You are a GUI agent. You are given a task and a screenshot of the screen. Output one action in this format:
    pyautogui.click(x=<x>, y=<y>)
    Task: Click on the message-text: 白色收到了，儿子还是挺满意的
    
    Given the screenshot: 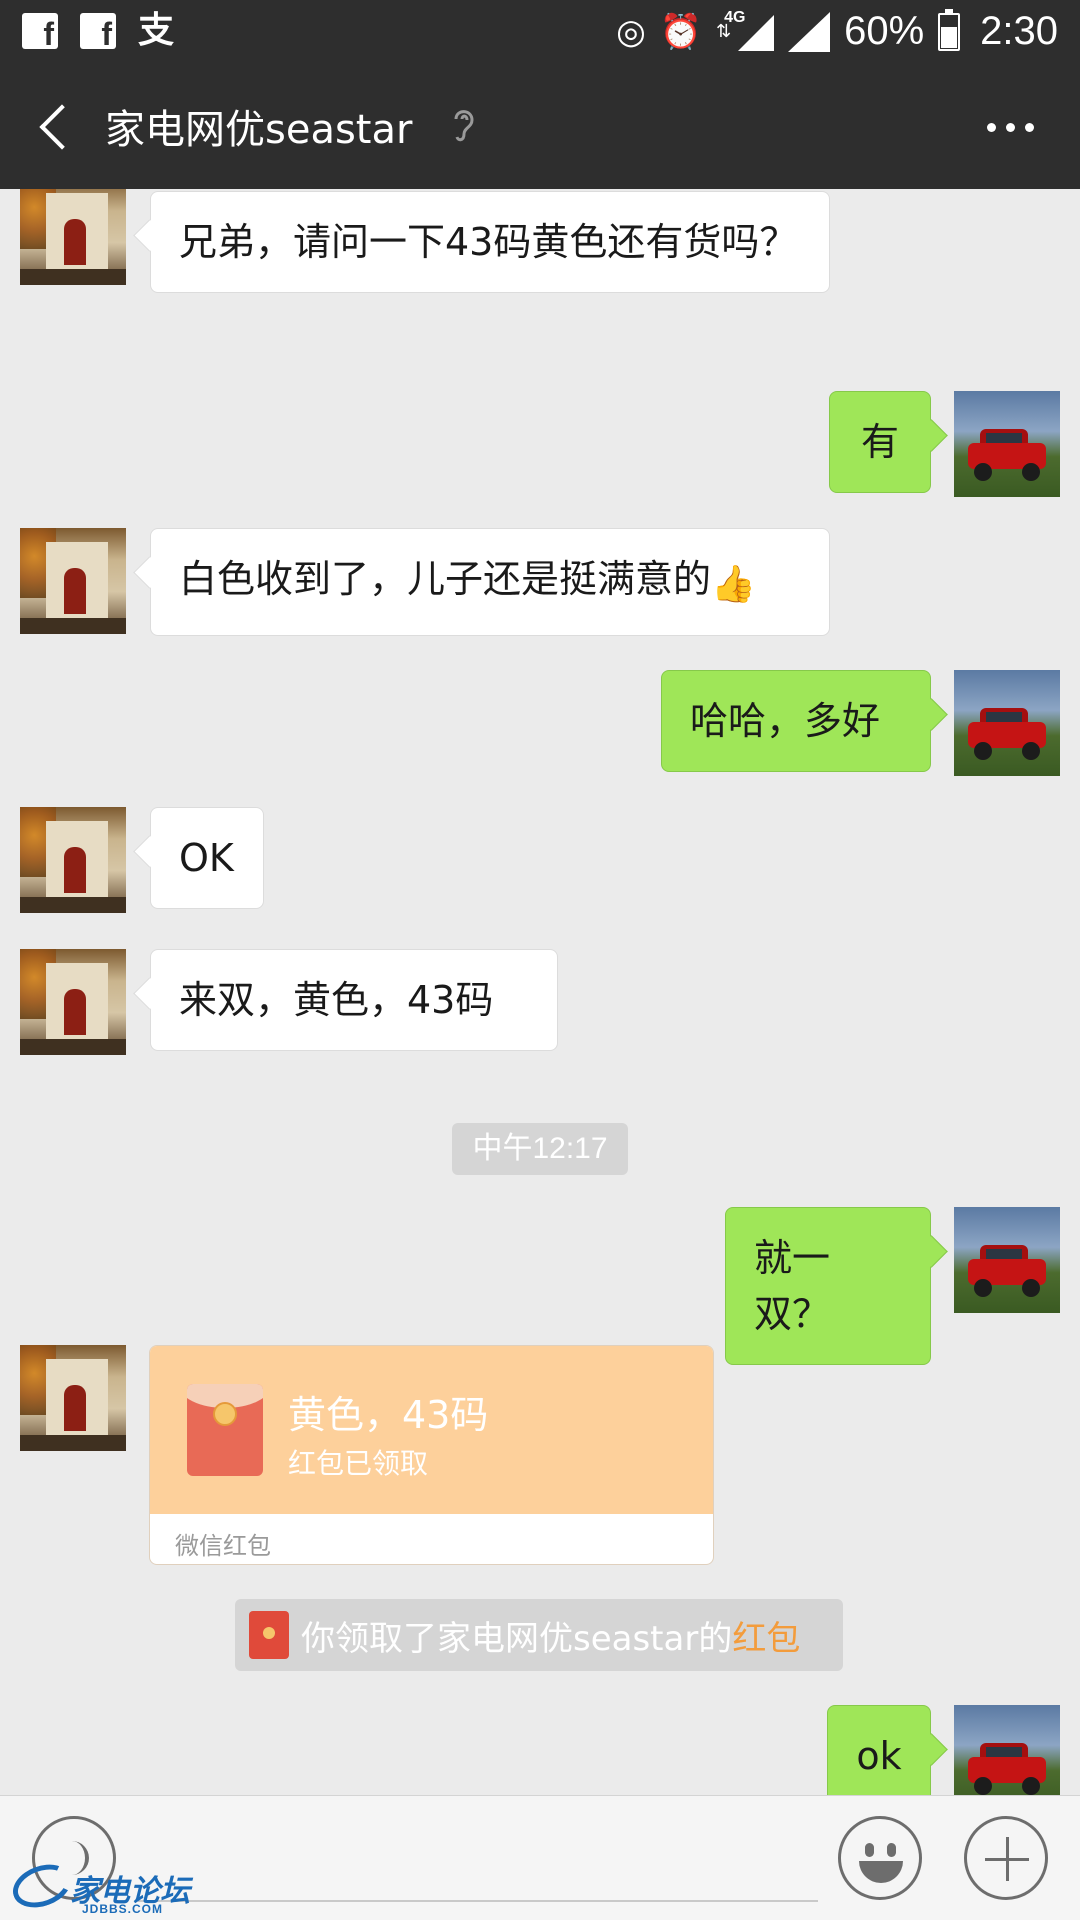 What is the action you would take?
    pyautogui.click(x=445, y=579)
    